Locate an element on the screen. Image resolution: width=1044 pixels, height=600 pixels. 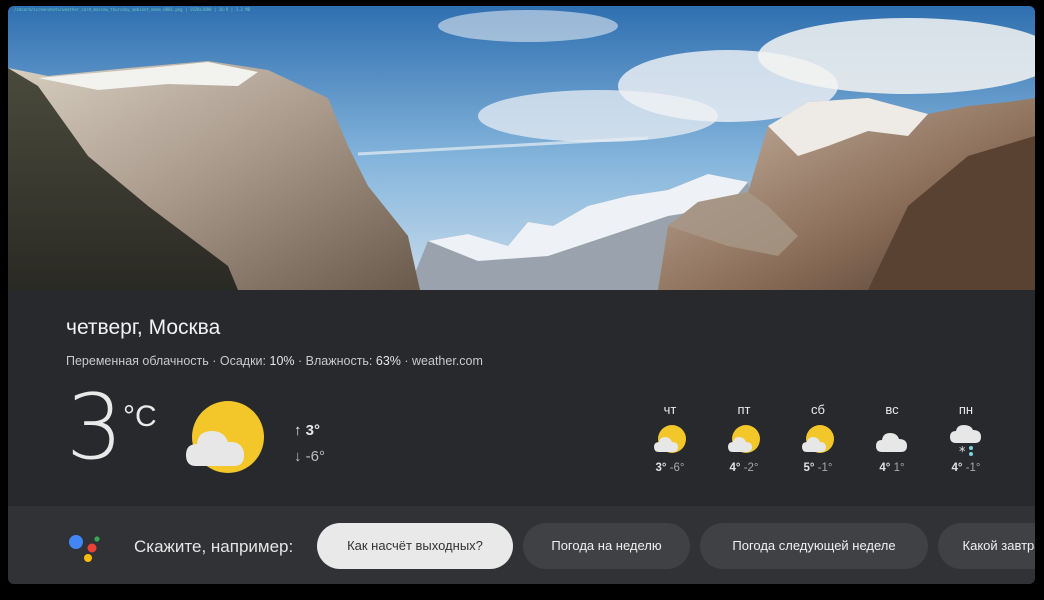
forecast-temps: 4° -2° is located at coordinates (744, 468).